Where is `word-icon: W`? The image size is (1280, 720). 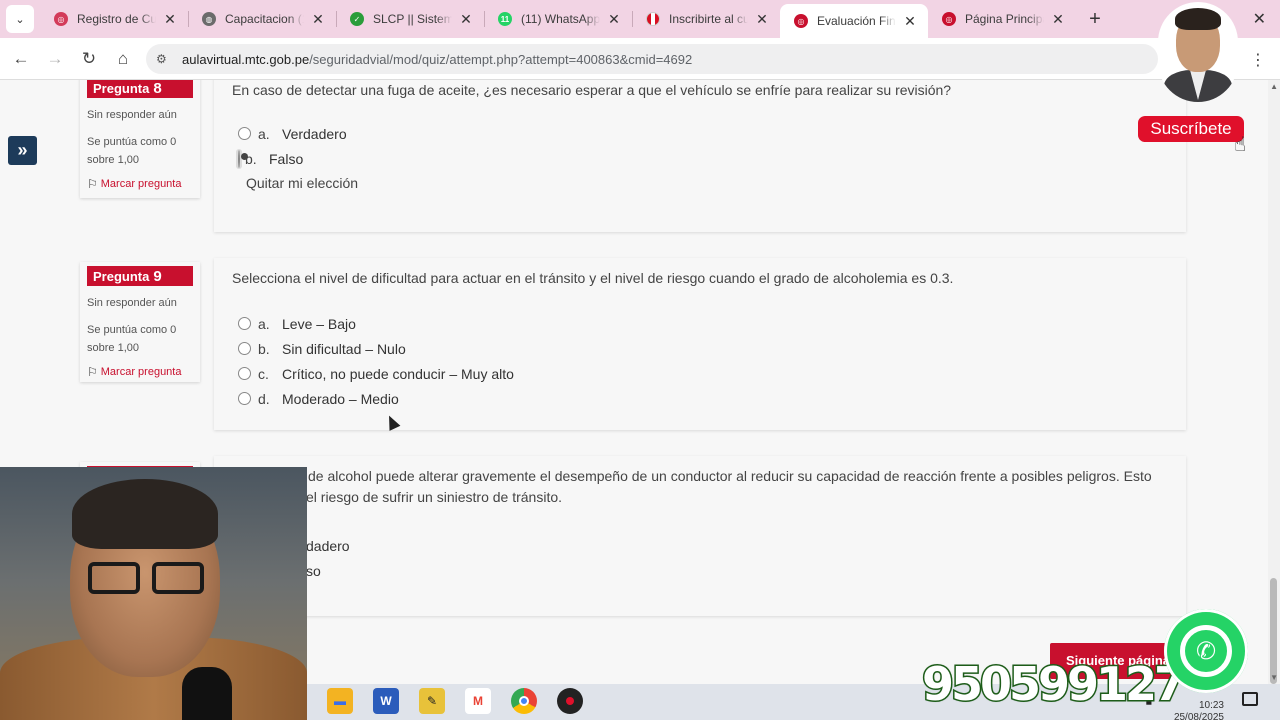
word-icon: W is located at coordinates (386, 701).